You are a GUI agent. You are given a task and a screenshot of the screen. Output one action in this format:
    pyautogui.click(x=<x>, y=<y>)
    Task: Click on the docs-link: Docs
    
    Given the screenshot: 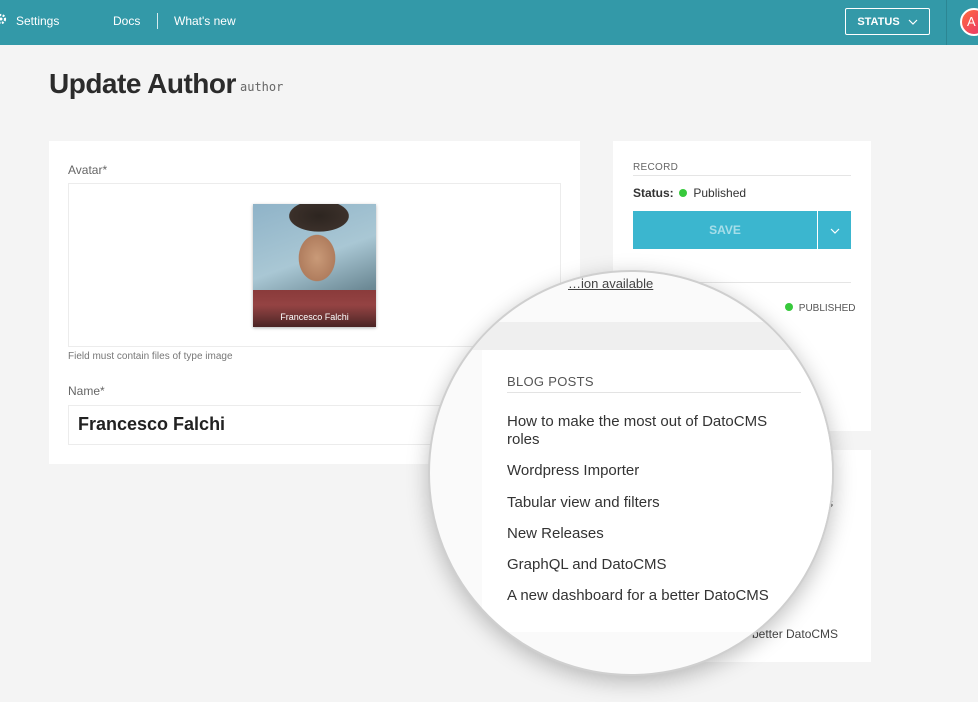 What is the action you would take?
    pyautogui.click(x=126, y=21)
    